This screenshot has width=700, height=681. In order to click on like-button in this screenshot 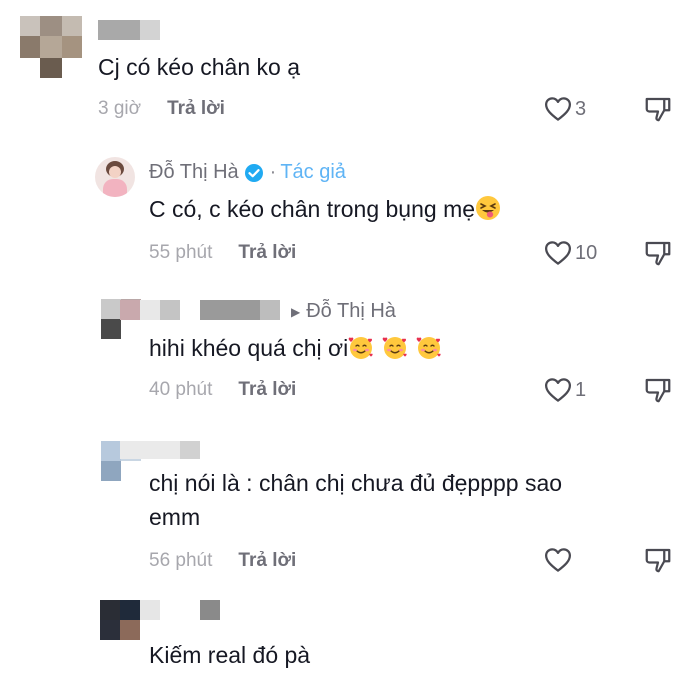, I will do `click(559, 560)`.